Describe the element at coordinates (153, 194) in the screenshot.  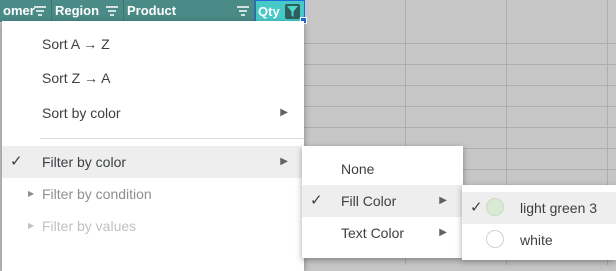
I see `filter-by-condition-item: ▶ Filter by condition` at that location.